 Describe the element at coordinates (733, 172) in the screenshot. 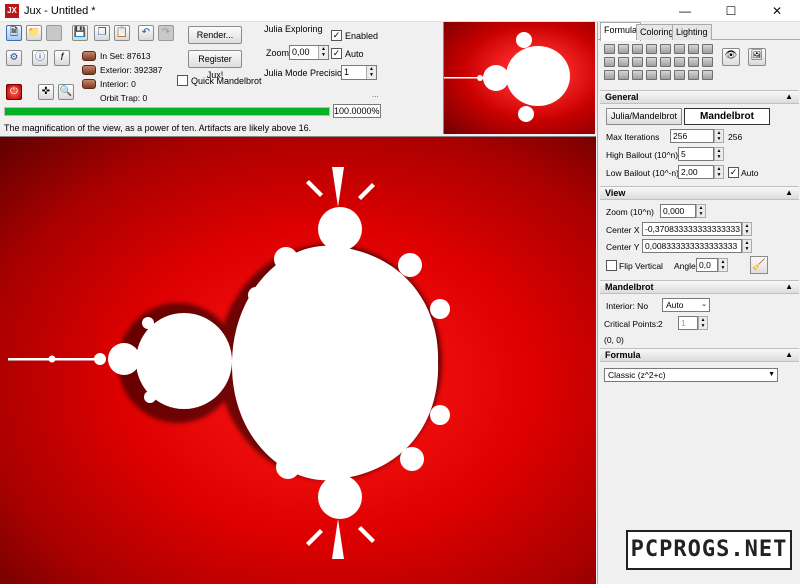

I see `low-bailout-auto-checkbox: ✓` at that location.